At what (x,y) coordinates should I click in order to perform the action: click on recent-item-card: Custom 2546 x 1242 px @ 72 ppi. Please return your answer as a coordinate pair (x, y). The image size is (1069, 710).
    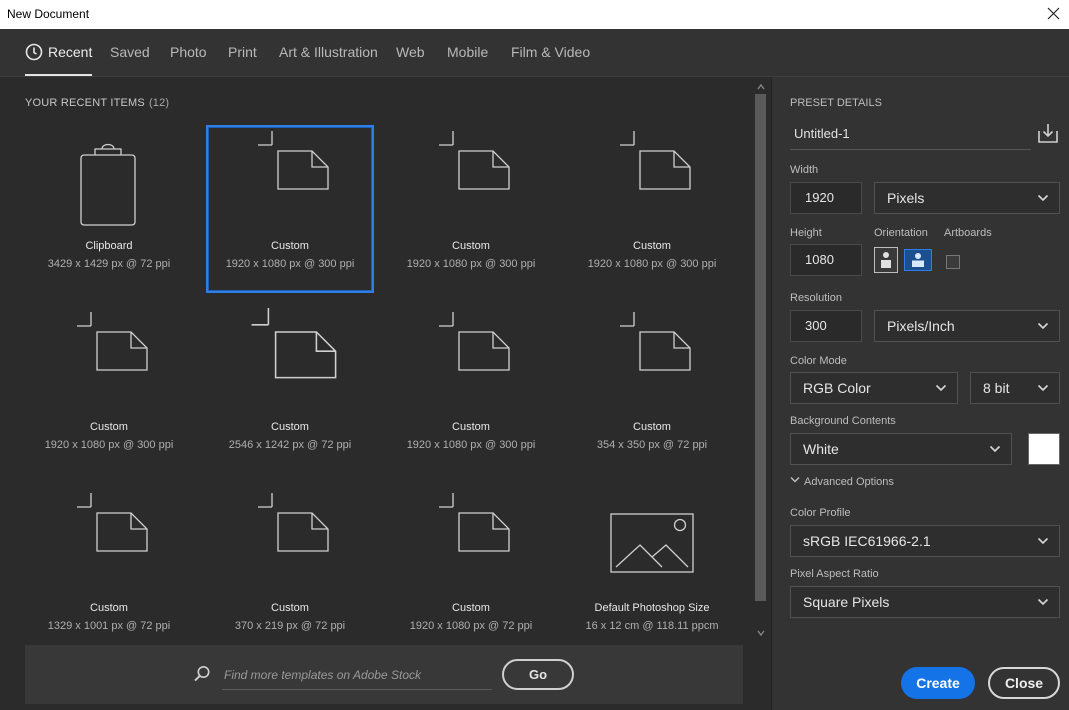
    Looking at the image, I should click on (290, 390).